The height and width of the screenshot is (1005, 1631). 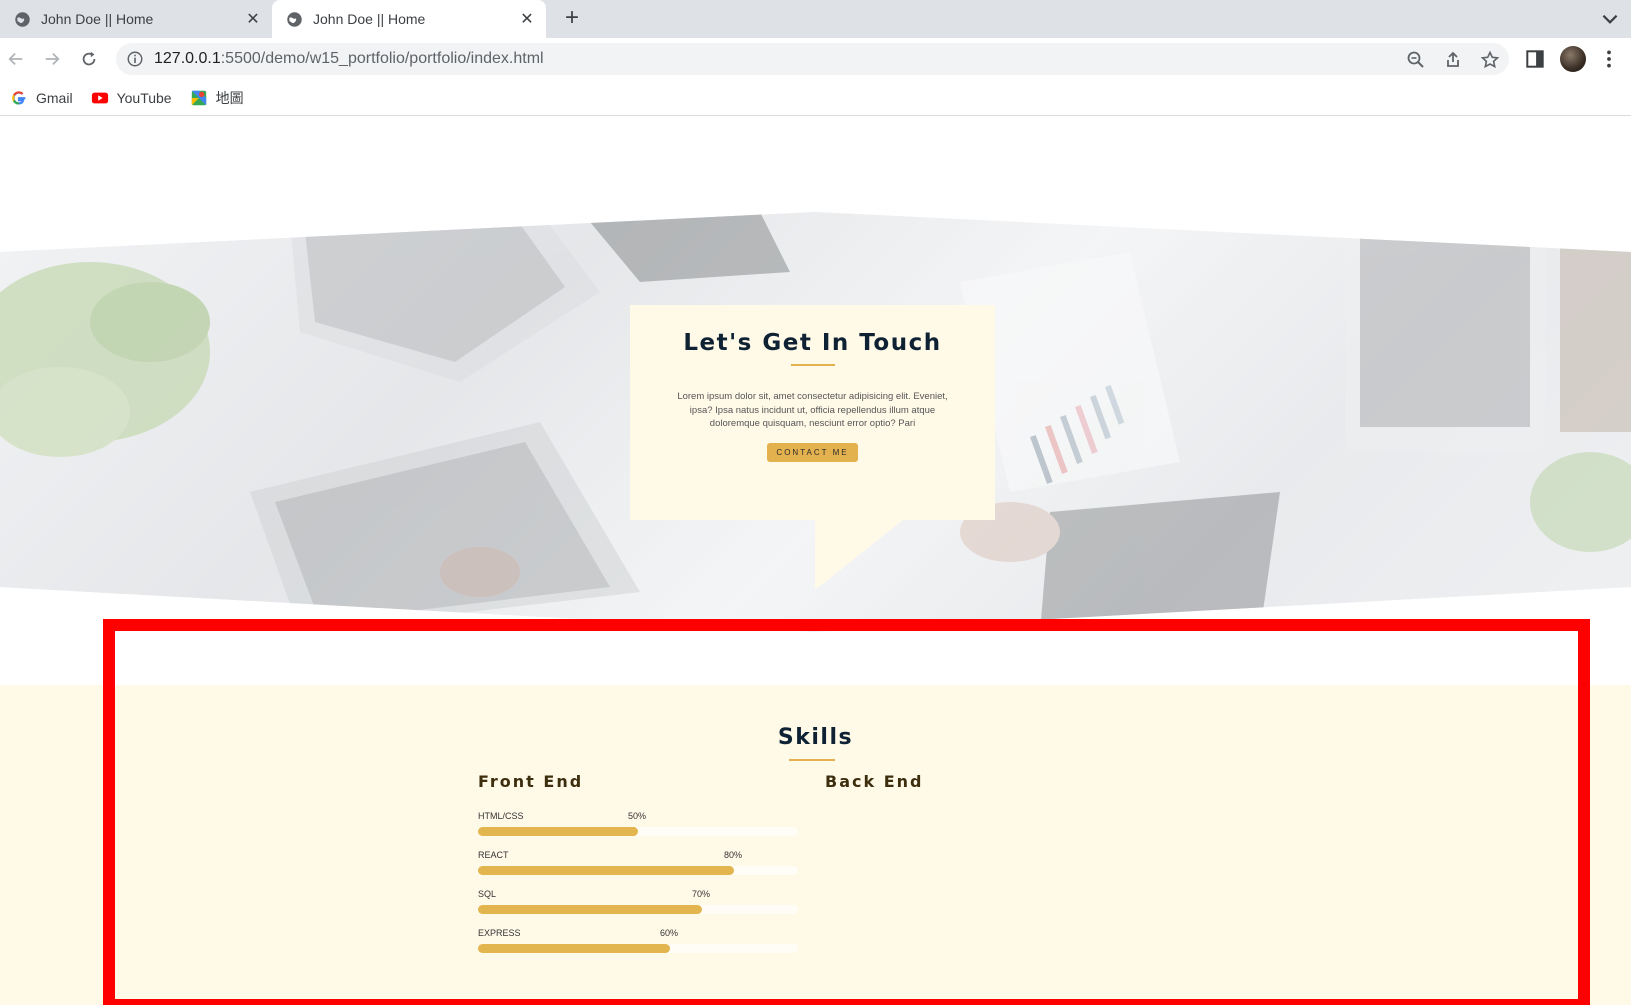 I want to click on skills-title-underline, so click(x=812, y=760).